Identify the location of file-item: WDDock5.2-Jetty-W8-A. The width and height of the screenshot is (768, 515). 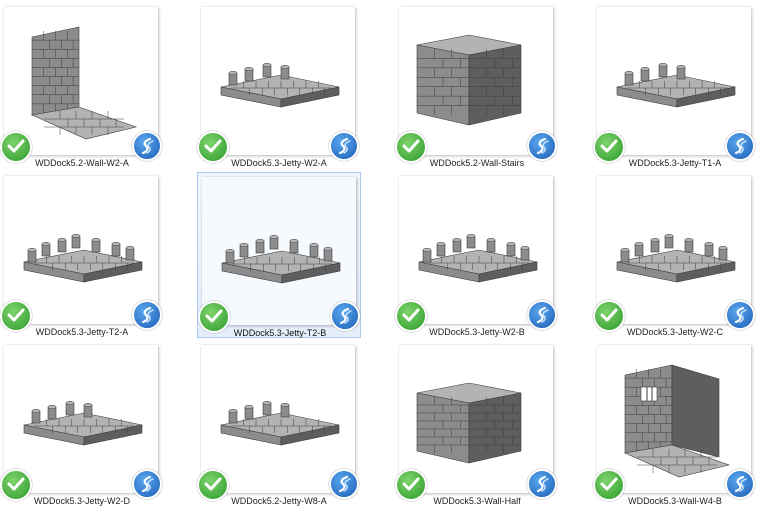
(279, 424).